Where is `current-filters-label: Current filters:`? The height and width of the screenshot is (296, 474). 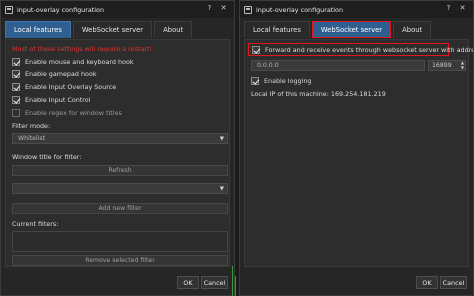
current-filters-label: Current filters: is located at coordinates (35, 224).